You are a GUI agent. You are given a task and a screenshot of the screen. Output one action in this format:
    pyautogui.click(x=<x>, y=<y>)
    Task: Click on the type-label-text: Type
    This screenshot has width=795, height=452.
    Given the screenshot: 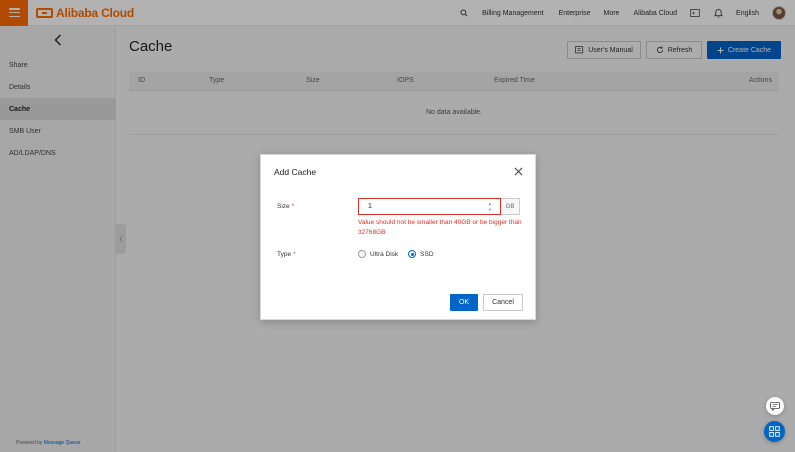 What is the action you would take?
    pyautogui.click(x=284, y=254)
    